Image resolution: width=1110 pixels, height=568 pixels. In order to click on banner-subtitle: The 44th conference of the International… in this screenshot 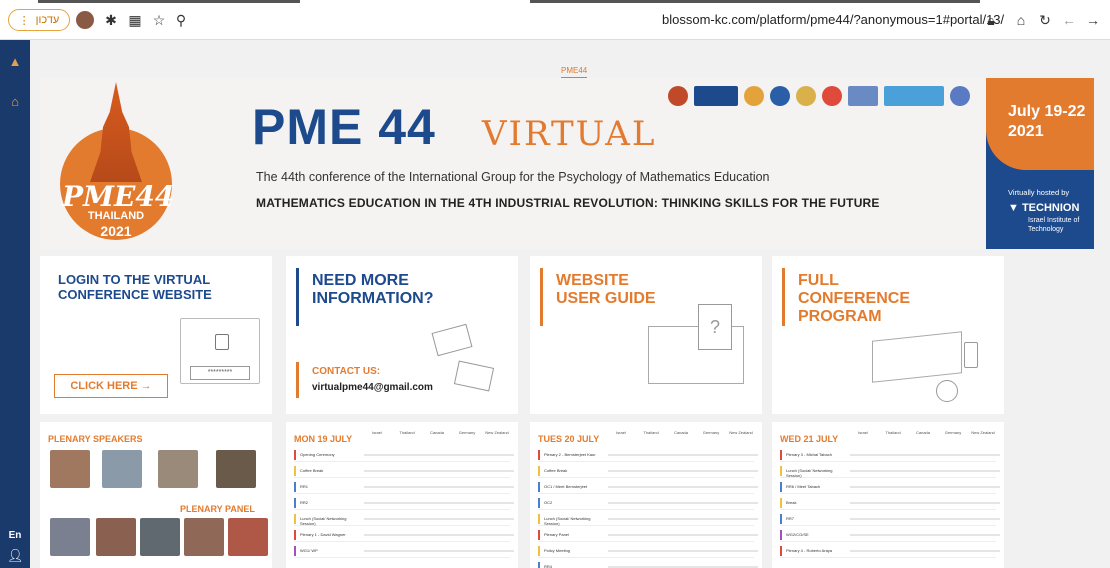, I will do `click(513, 177)`.